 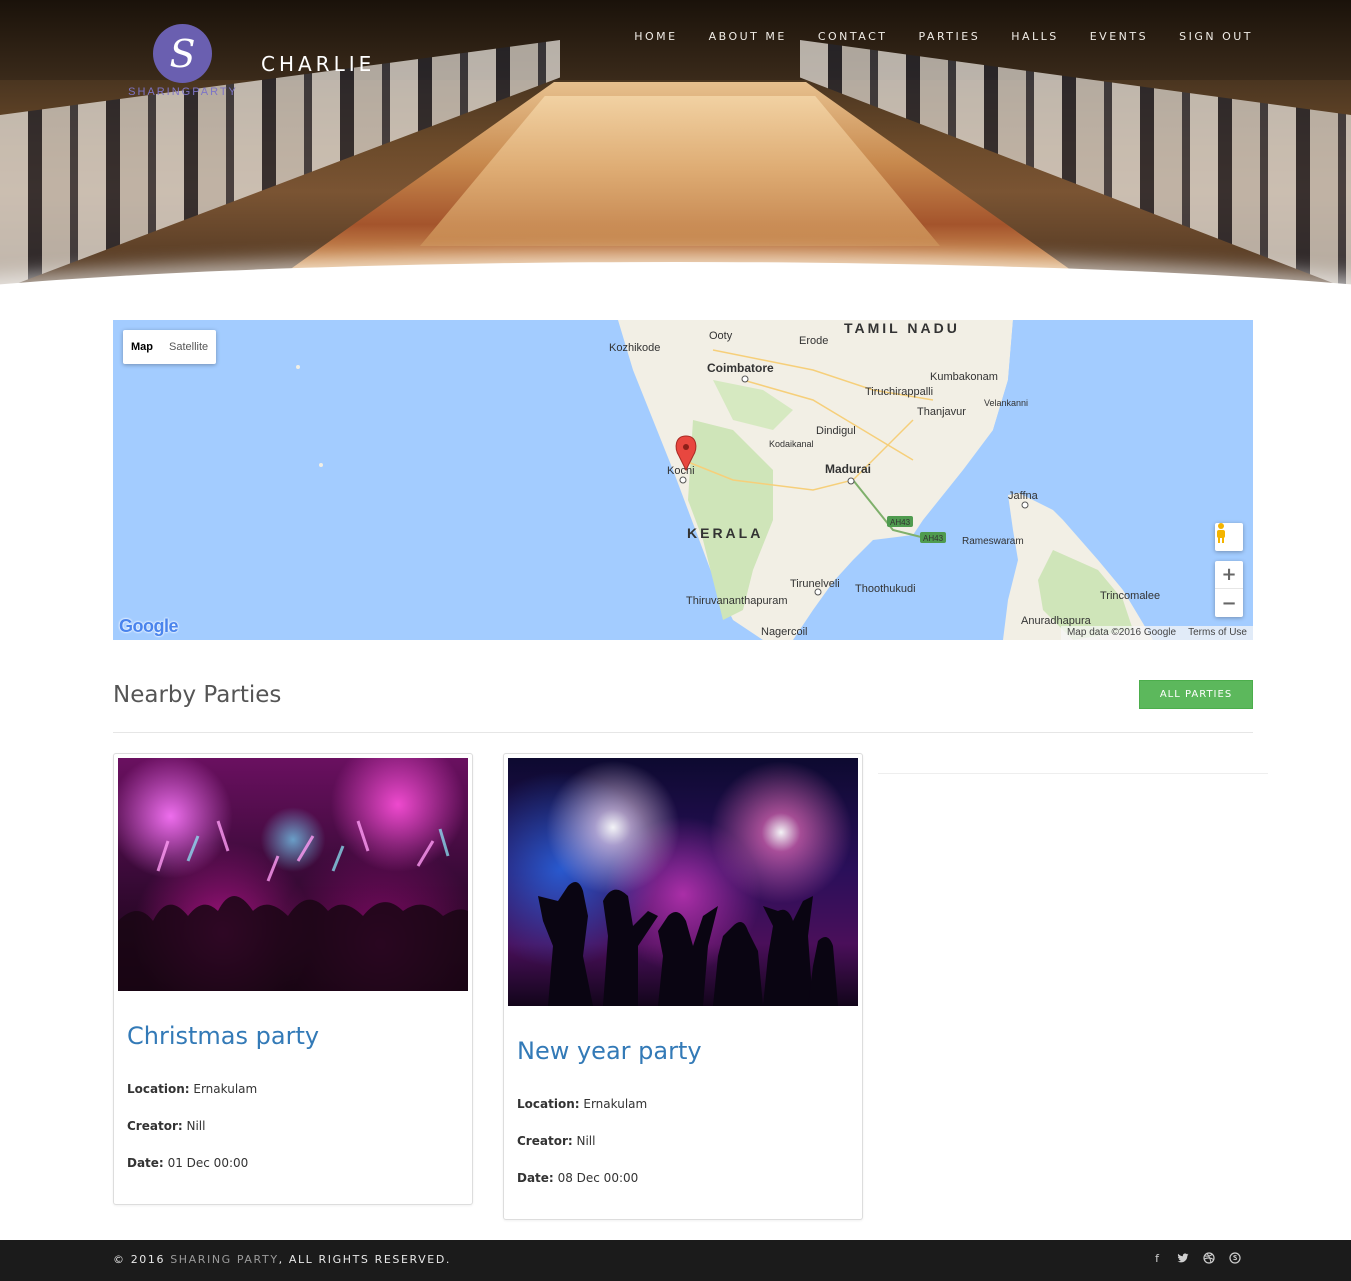 I want to click on map-label-kozhikode: Kozhikode, so click(x=634, y=348).